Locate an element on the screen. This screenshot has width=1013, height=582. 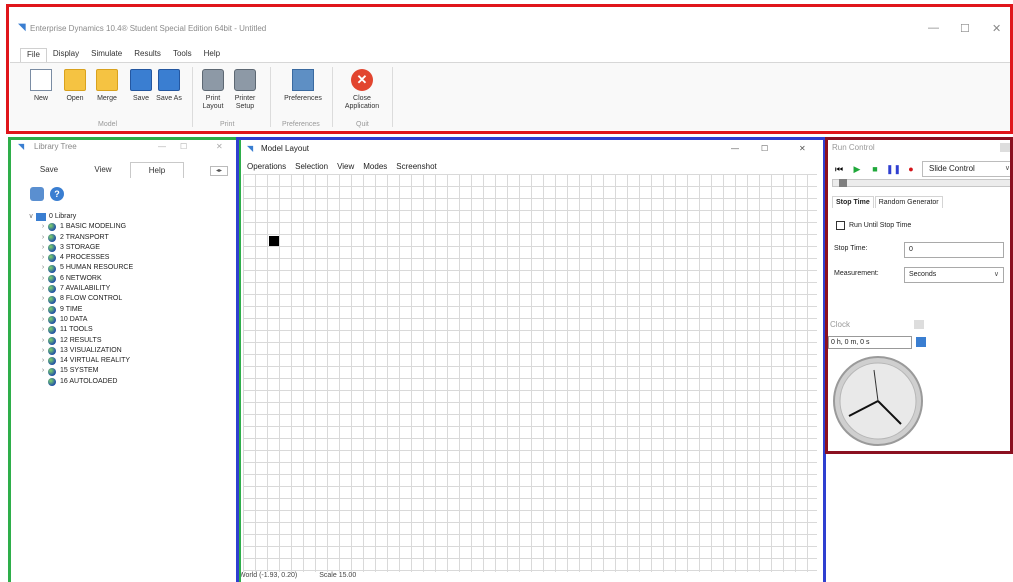
library-blocks-icon is located at coordinates (37, 194).